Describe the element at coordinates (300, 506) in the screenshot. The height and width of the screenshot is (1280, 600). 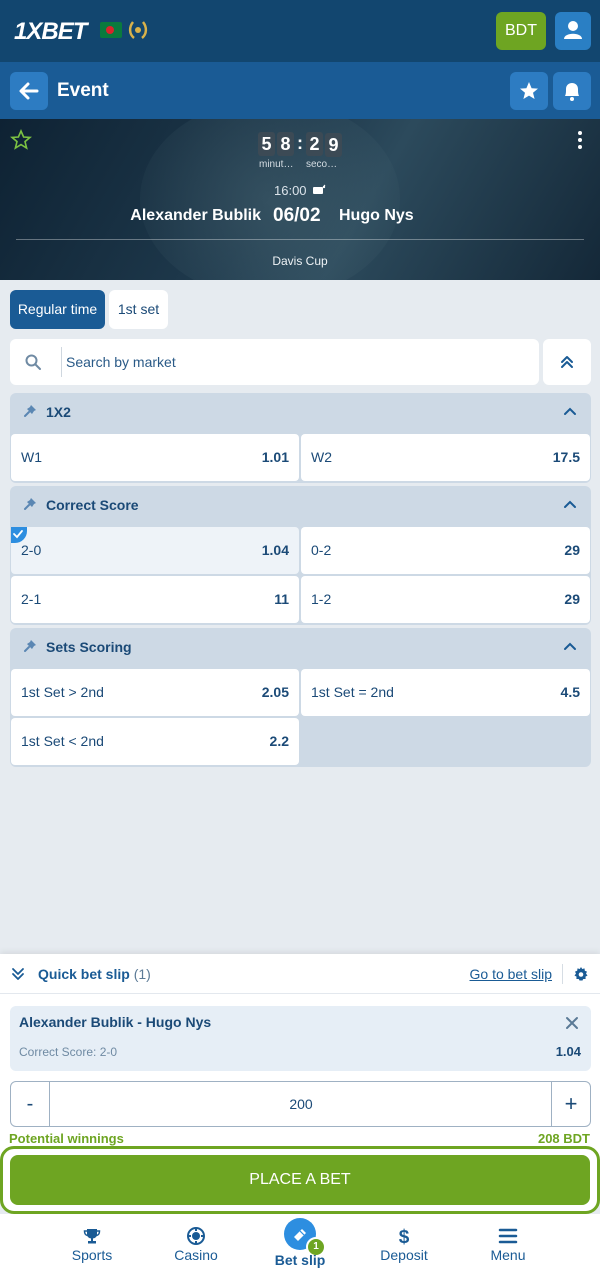
I see `market-header-correct-score: Correct Score` at that location.